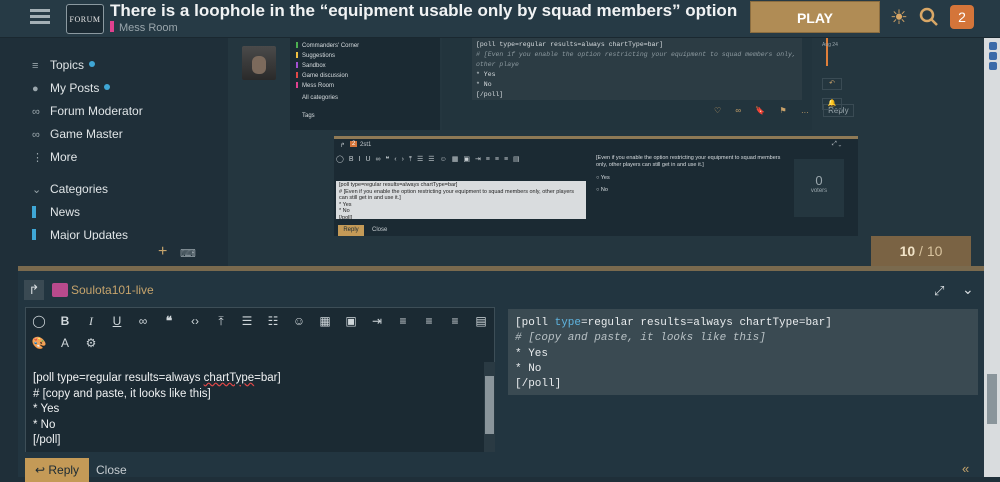 Image resolution: width=1000 pixels, height=482 pixels. Describe the element at coordinates (965, 468) in the screenshot. I see `collapse-preview-icon: «` at that location.